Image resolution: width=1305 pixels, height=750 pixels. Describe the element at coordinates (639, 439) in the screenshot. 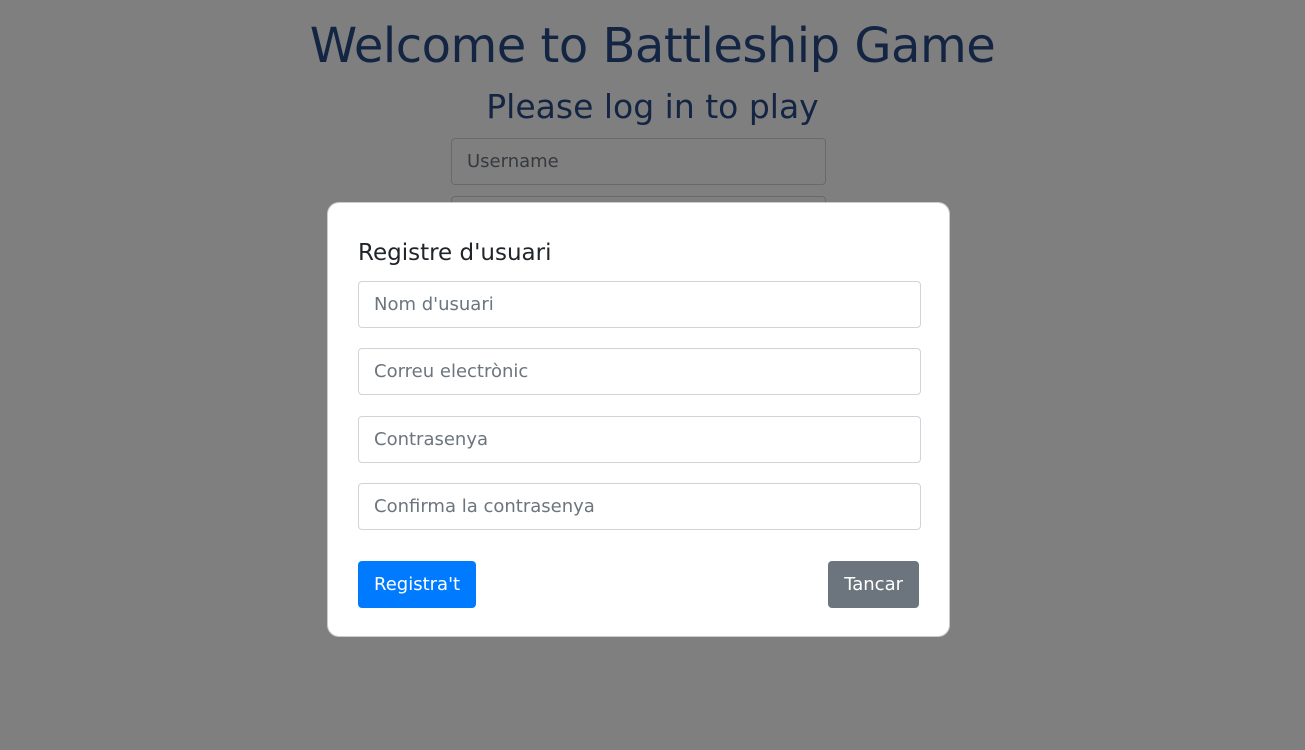

I see `register-password-input` at that location.